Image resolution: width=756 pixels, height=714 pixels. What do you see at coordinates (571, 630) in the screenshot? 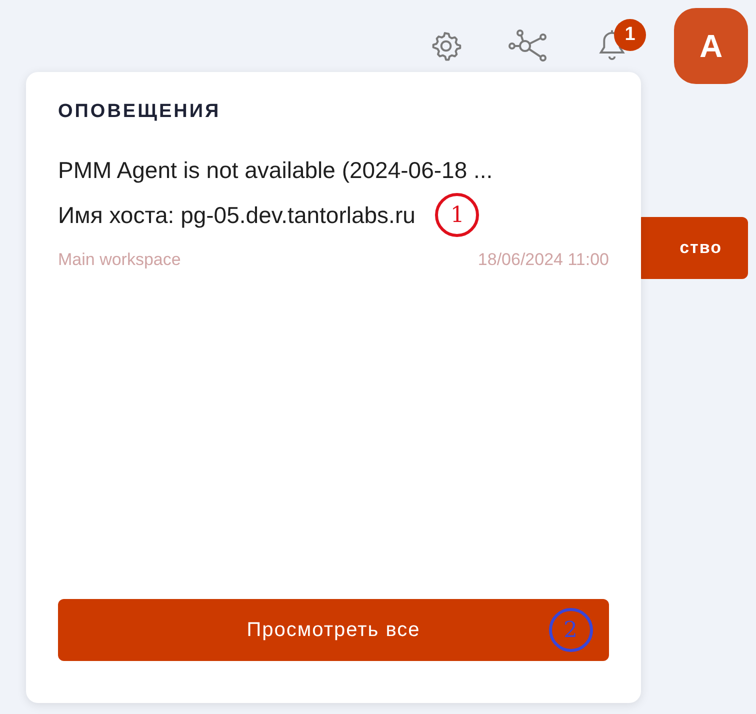
I see `annotation-marker: 2` at bounding box center [571, 630].